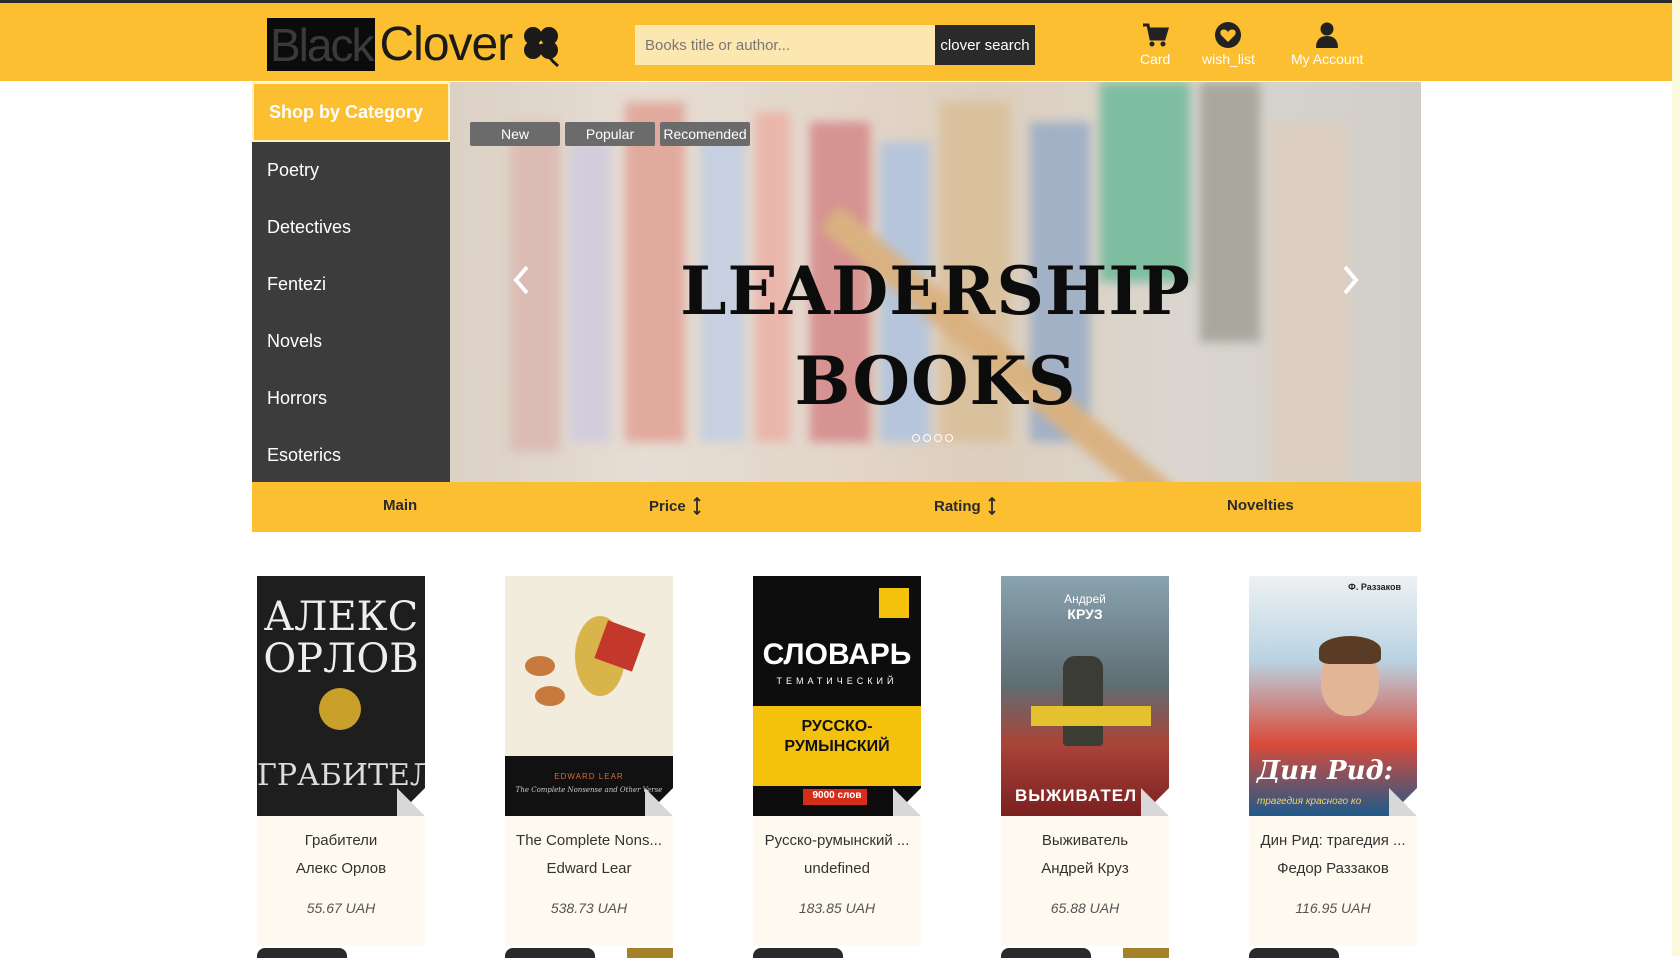 This screenshot has height=958, width=1680. Describe the element at coordinates (515, 134) in the screenshot. I see `tab-new: New` at that location.